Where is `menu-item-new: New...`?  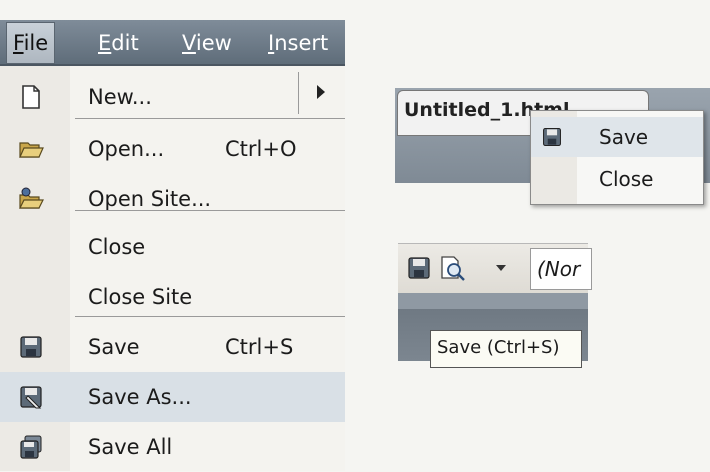 menu-item-new: New... is located at coordinates (172, 97).